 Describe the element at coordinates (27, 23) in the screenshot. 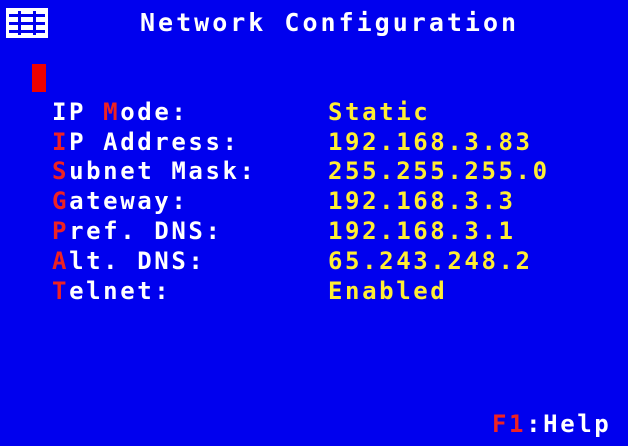

I see `menu-grid-icon` at that location.